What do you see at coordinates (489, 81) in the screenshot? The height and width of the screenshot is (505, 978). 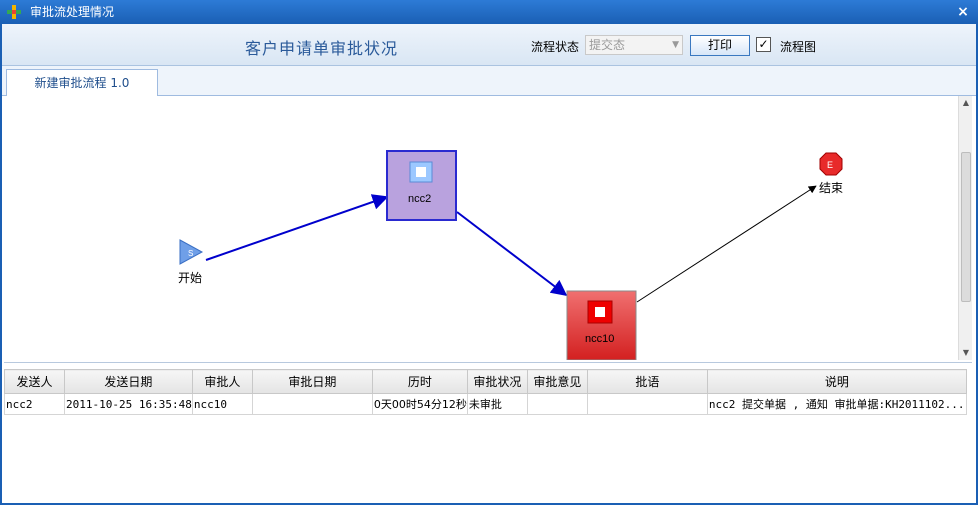 I see `tab-strip: 新建审批流程 1.0` at bounding box center [489, 81].